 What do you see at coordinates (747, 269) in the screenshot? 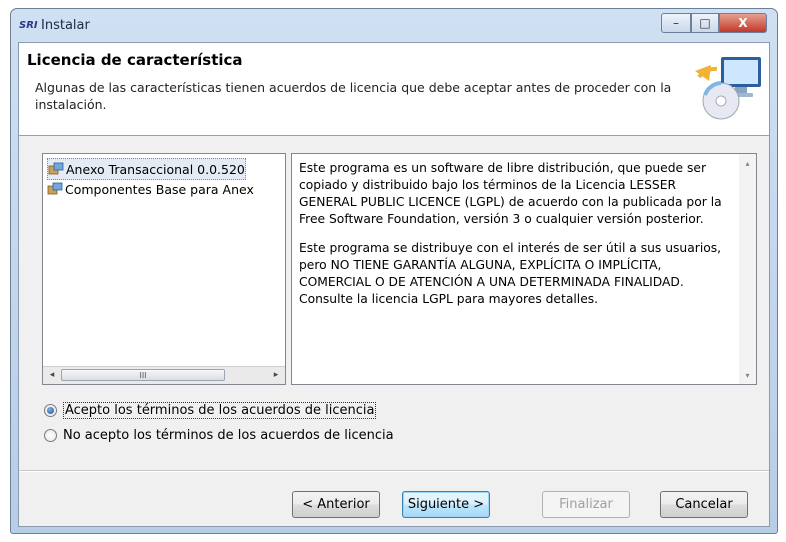
I see `vertical-scrollbar: ▴ ▾` at bounding box center [747, 269].